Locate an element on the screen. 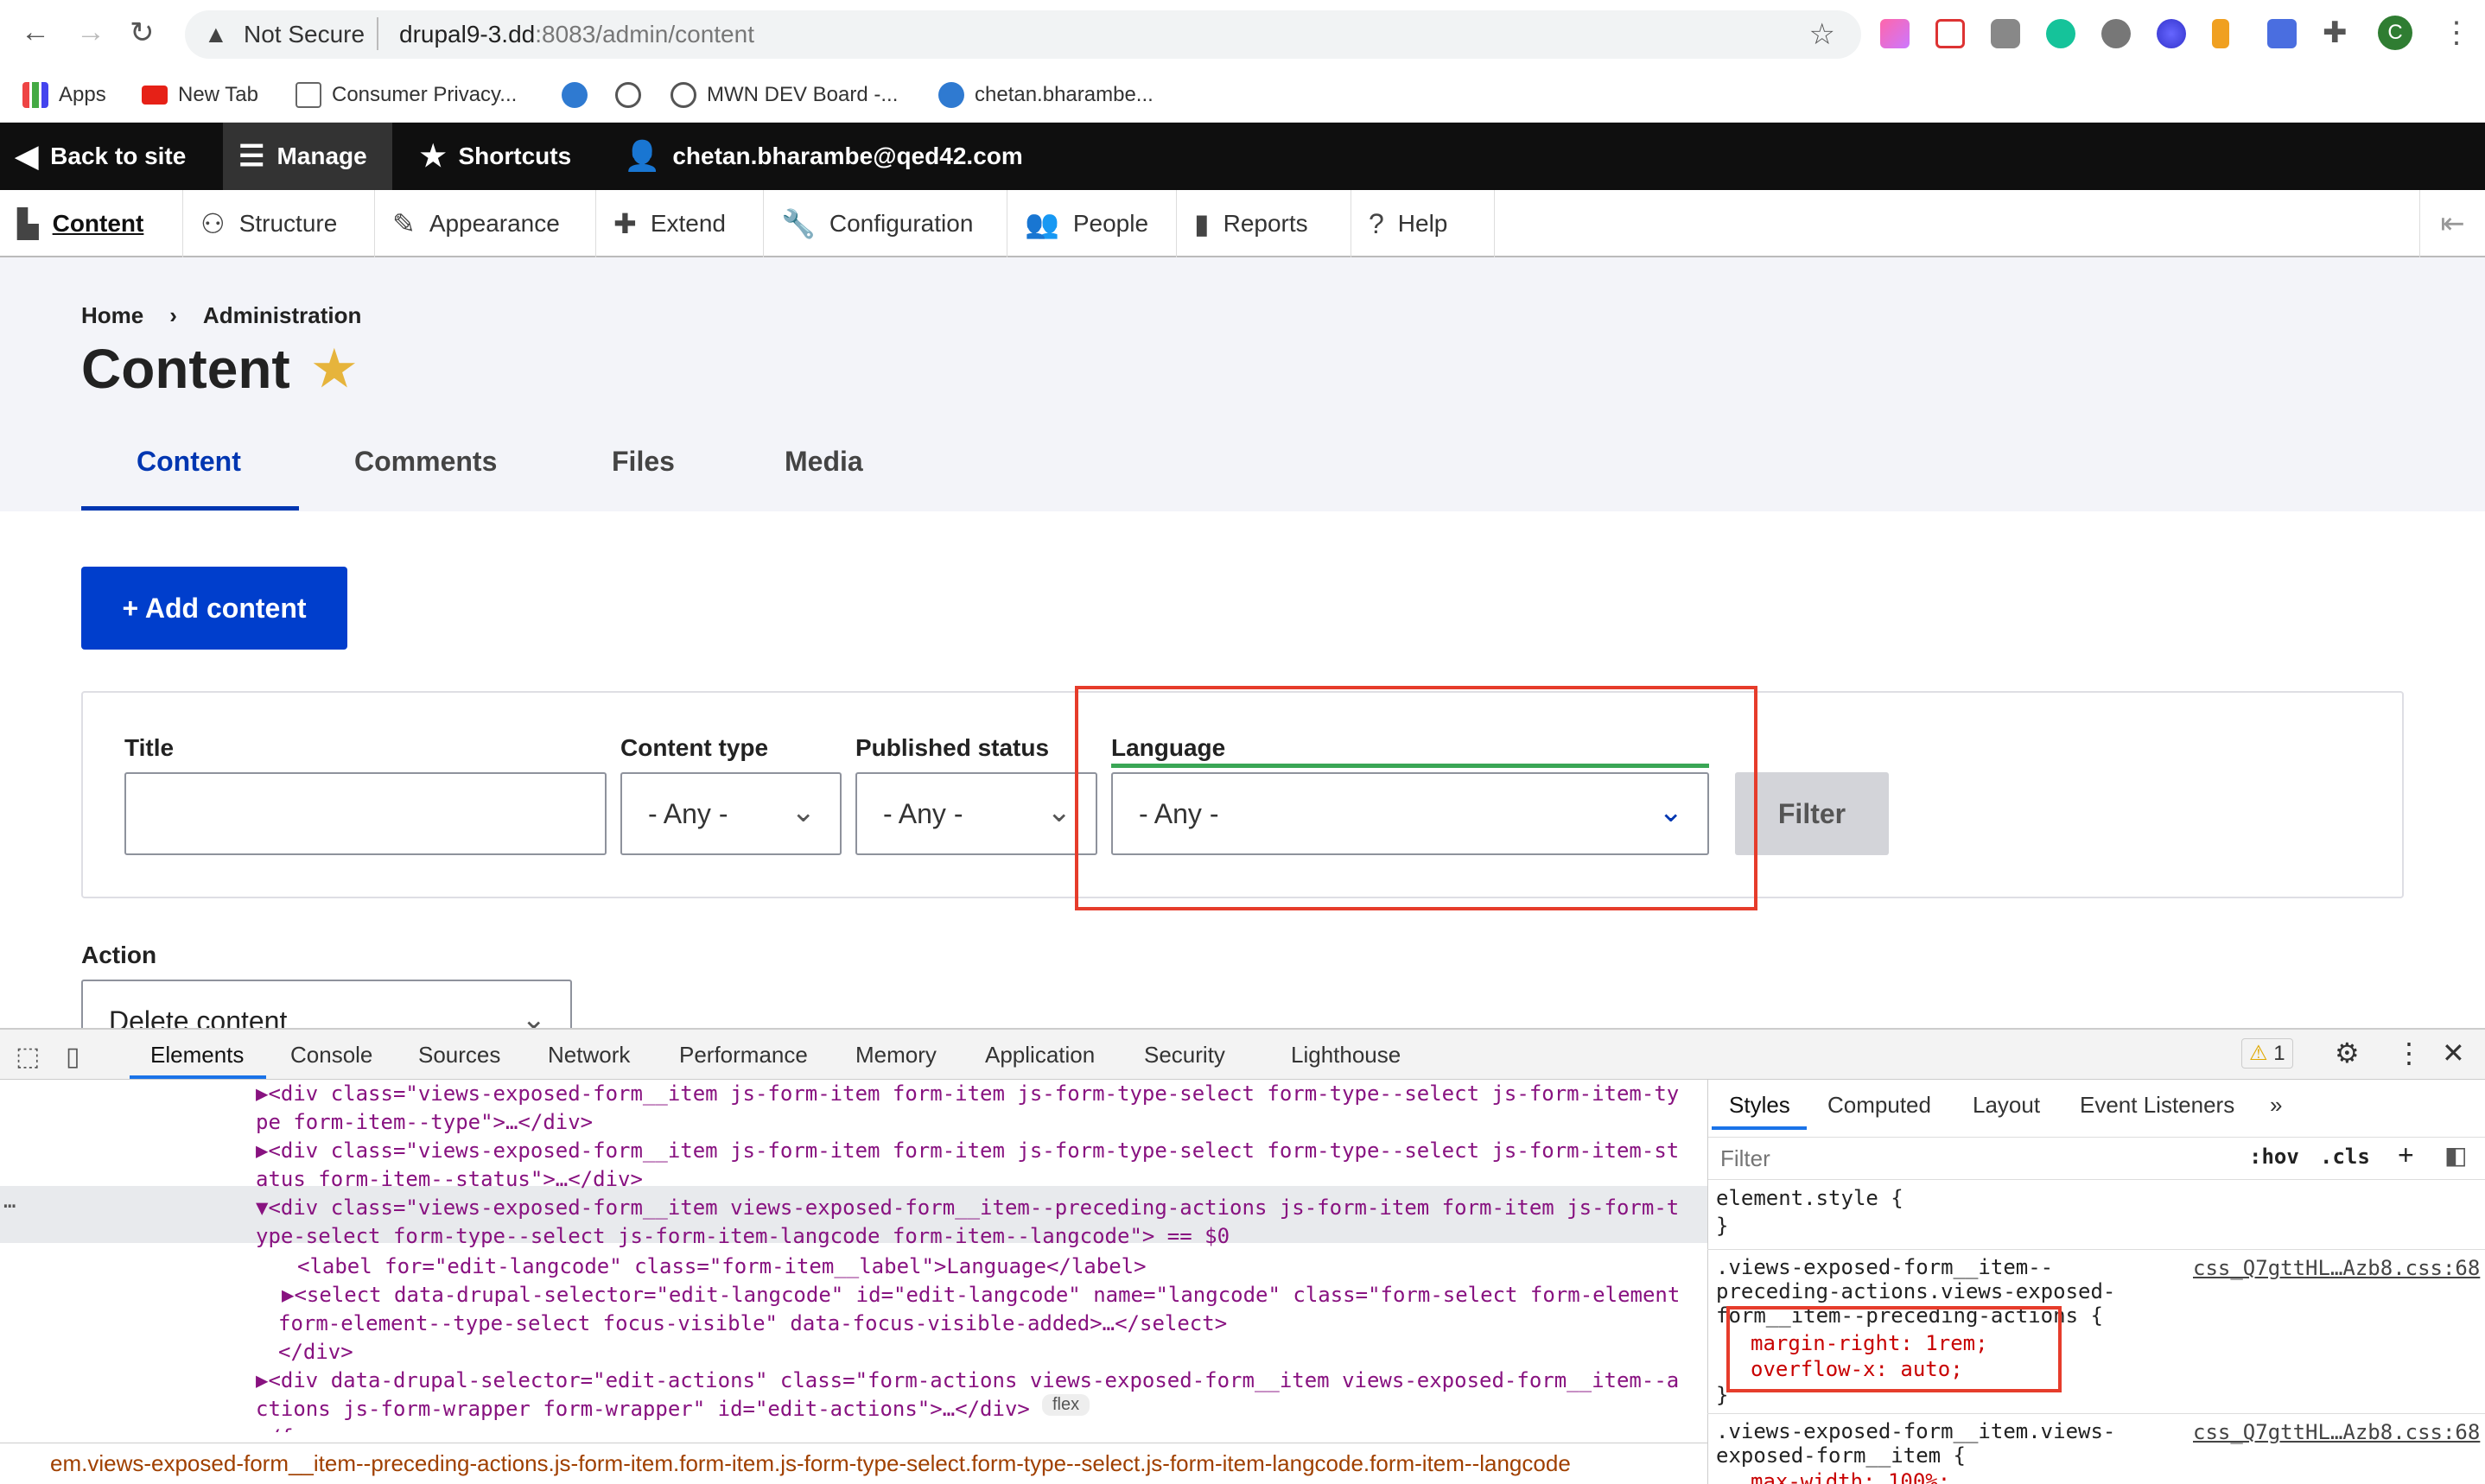  user-tab: 👤 chetan.bharambe@qed42.com is located at coordinates (824, 156).